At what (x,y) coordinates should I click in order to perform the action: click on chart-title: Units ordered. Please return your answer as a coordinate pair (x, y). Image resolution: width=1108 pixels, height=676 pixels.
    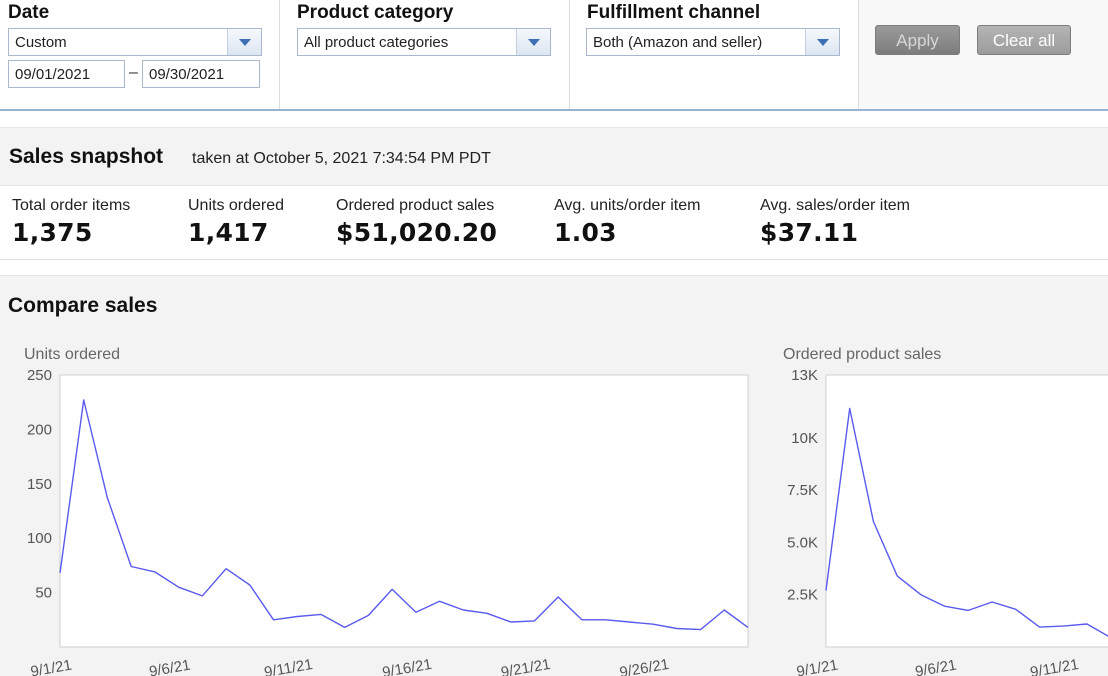
    Looking at the image, I should click on (72, 354).